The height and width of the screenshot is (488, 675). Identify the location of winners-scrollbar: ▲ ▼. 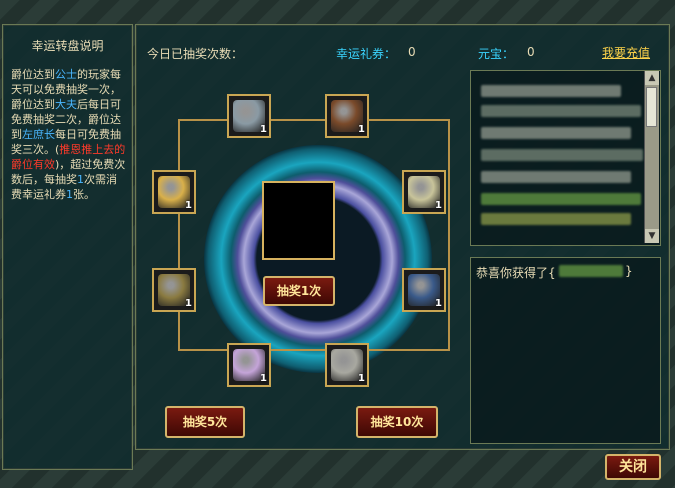
(651, 157).